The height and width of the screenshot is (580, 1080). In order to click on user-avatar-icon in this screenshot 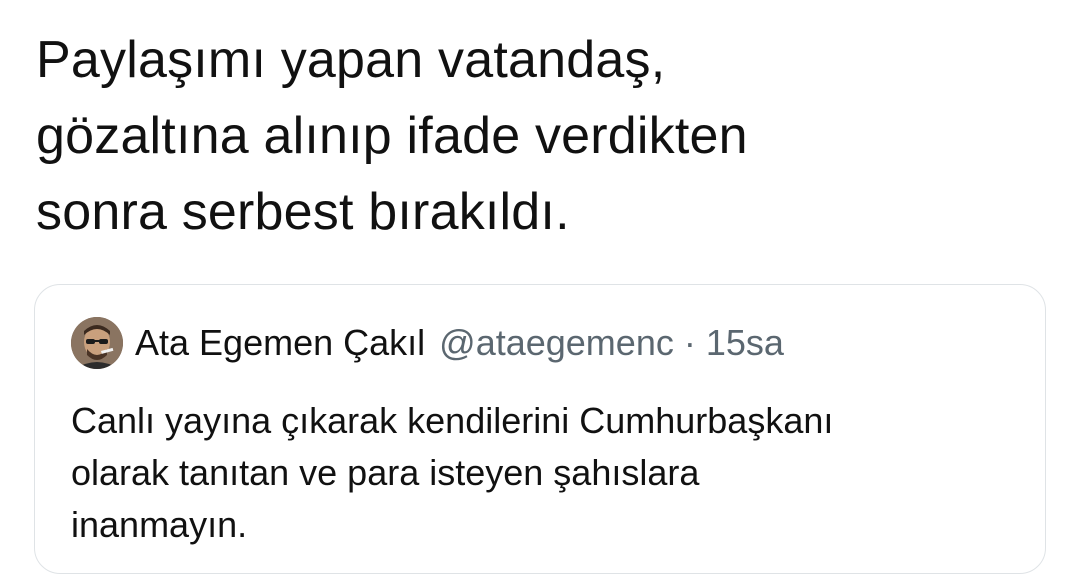, I will do `click(97, 343)`.